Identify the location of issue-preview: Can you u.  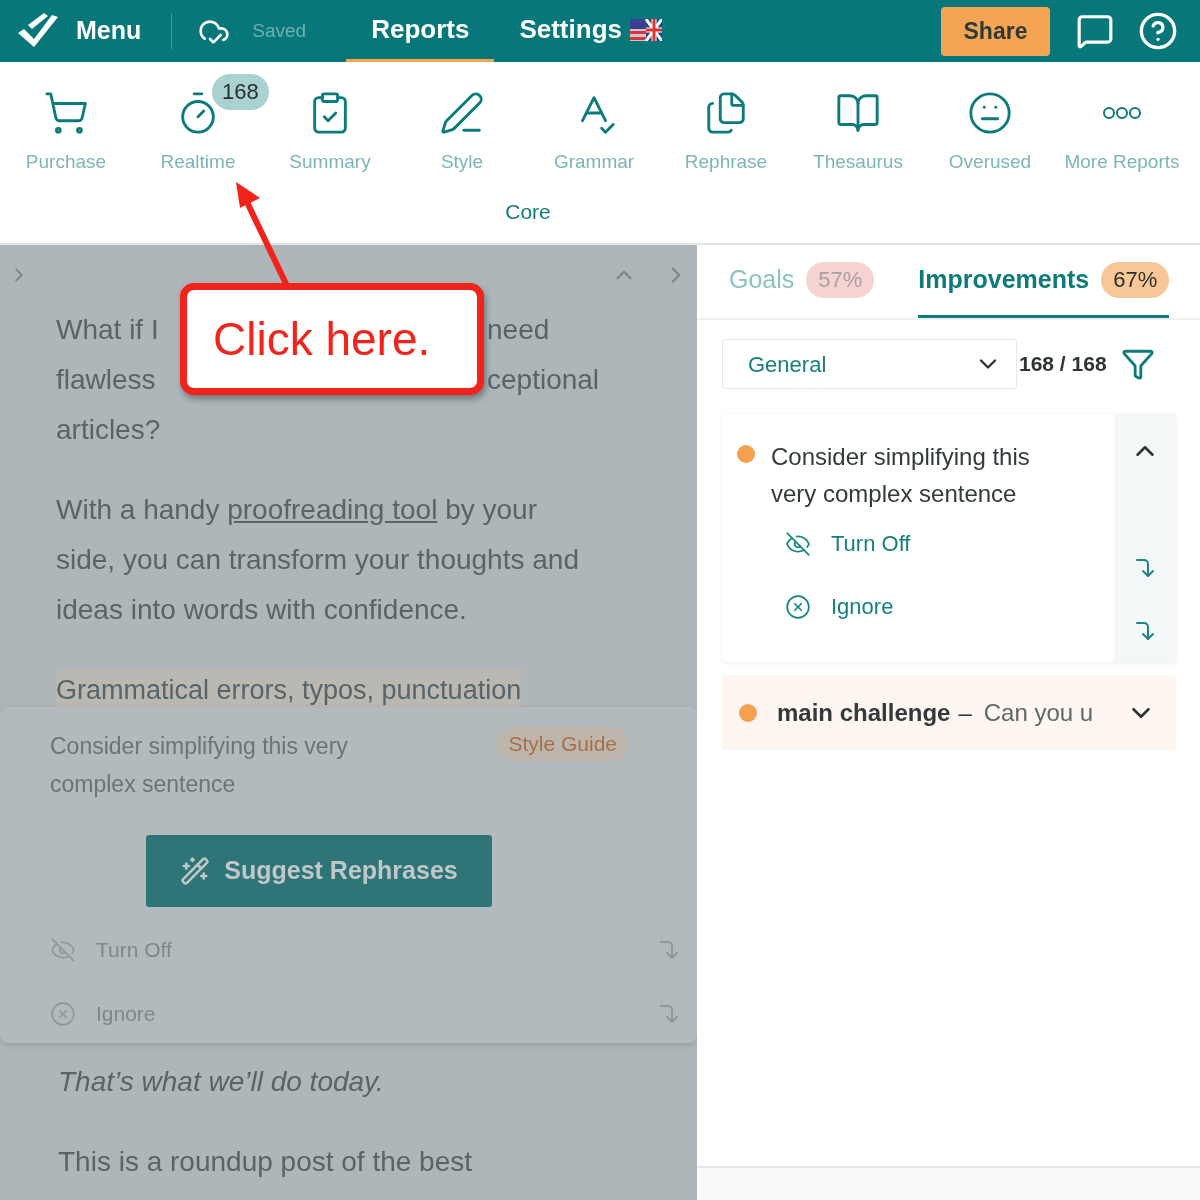
(1038, 712).